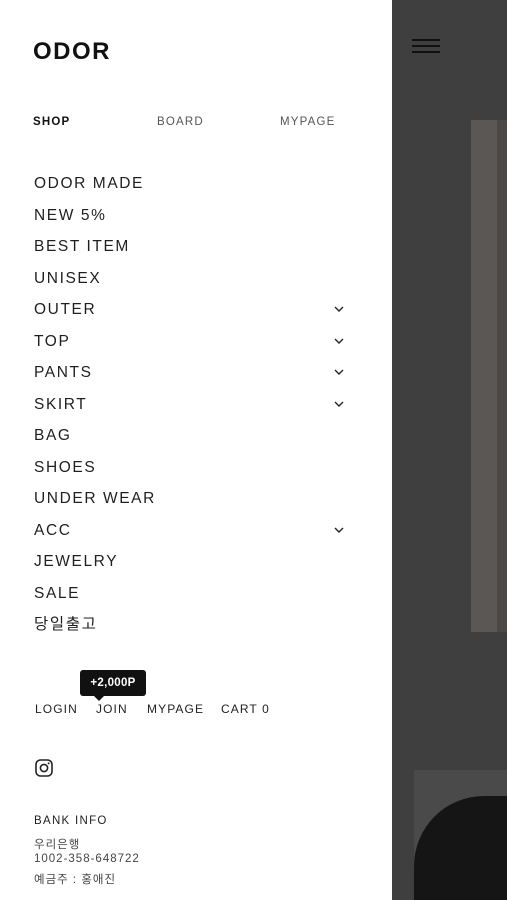 This screenshot has height=900, width=507. What do you see at coordinates (82, 246) in the screenshot?
I see `menu-item-label: BEST ITEM` at bounding box center [82, 246].